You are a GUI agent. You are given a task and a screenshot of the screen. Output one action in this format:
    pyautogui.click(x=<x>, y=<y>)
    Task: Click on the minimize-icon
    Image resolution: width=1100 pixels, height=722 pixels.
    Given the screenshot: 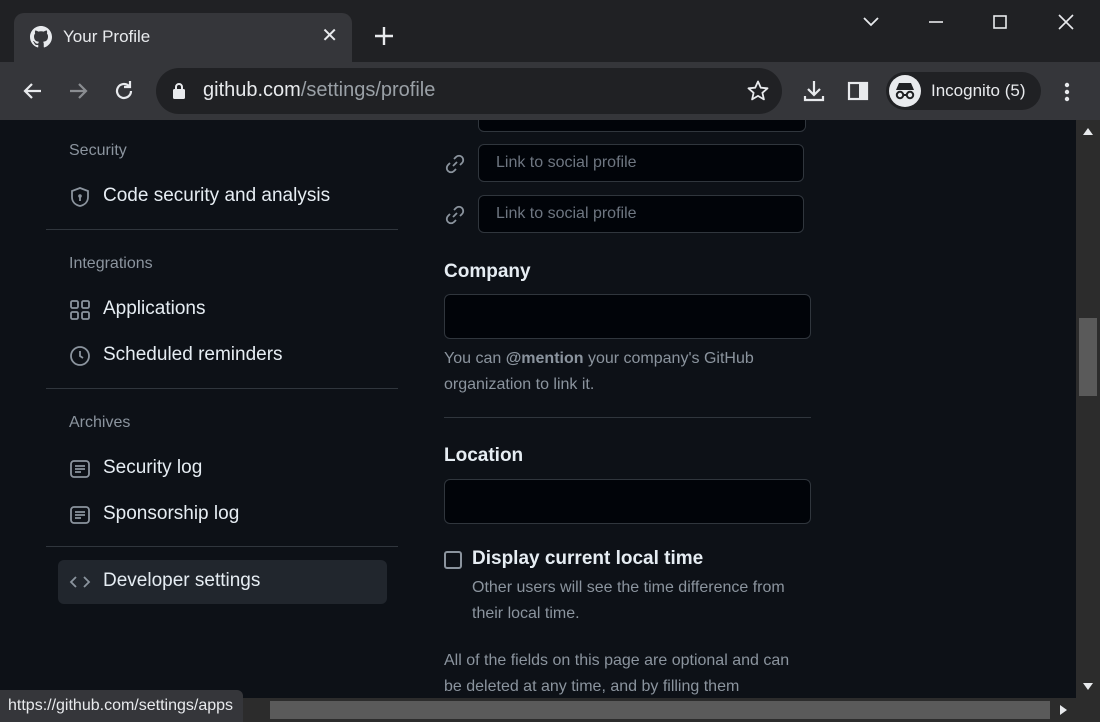 What is the action you would take?
    pyautogui.click(x=936, y=22)
    